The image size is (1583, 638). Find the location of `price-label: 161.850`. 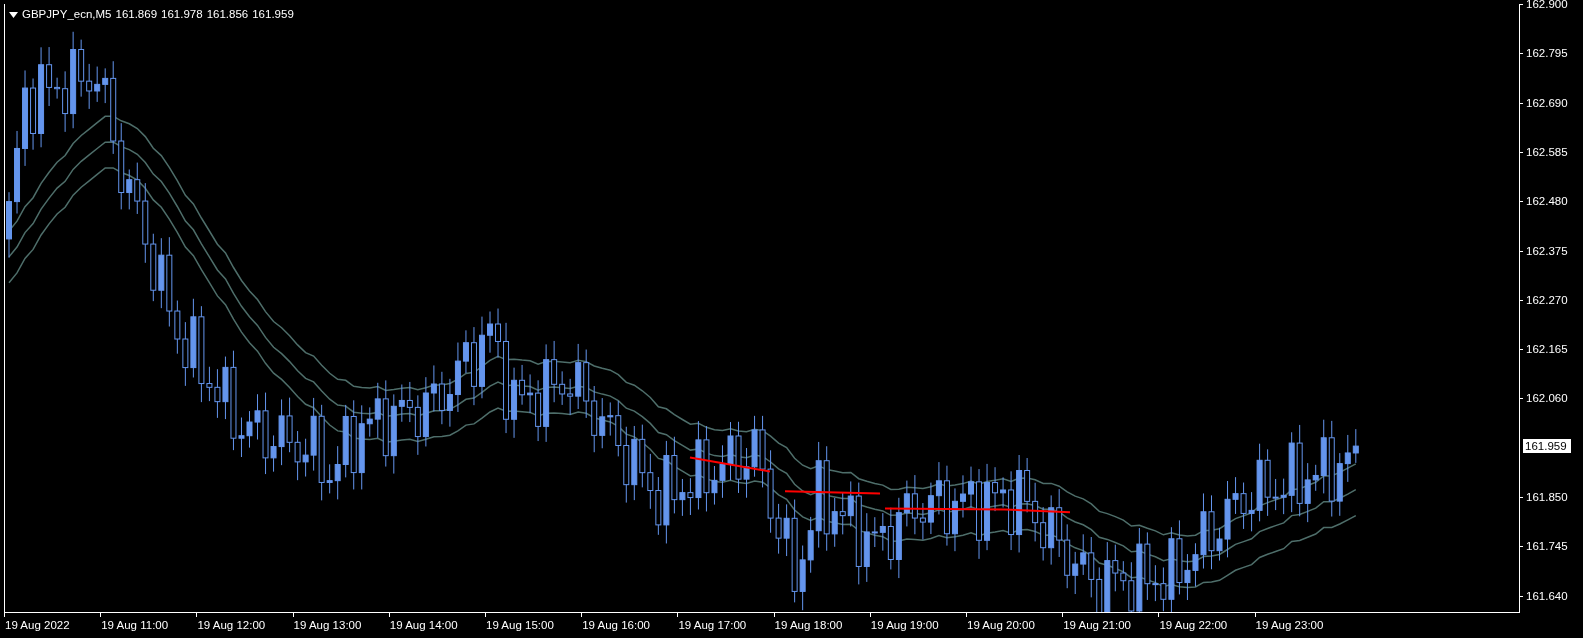

price-label: 161.850 is located at coordinates (1547, 497).